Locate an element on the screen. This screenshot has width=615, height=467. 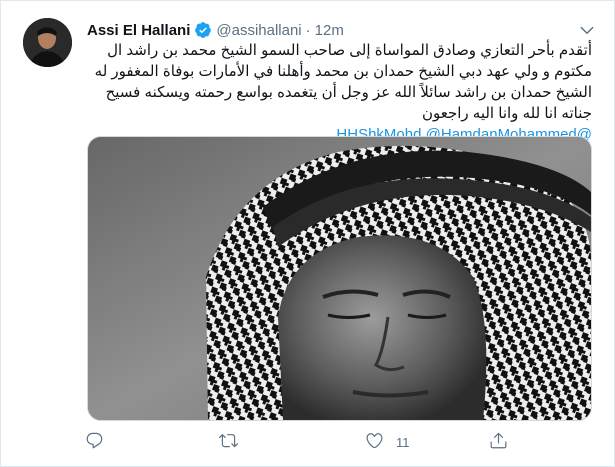
verified-badge-icon is located at coordinates (203, 30).